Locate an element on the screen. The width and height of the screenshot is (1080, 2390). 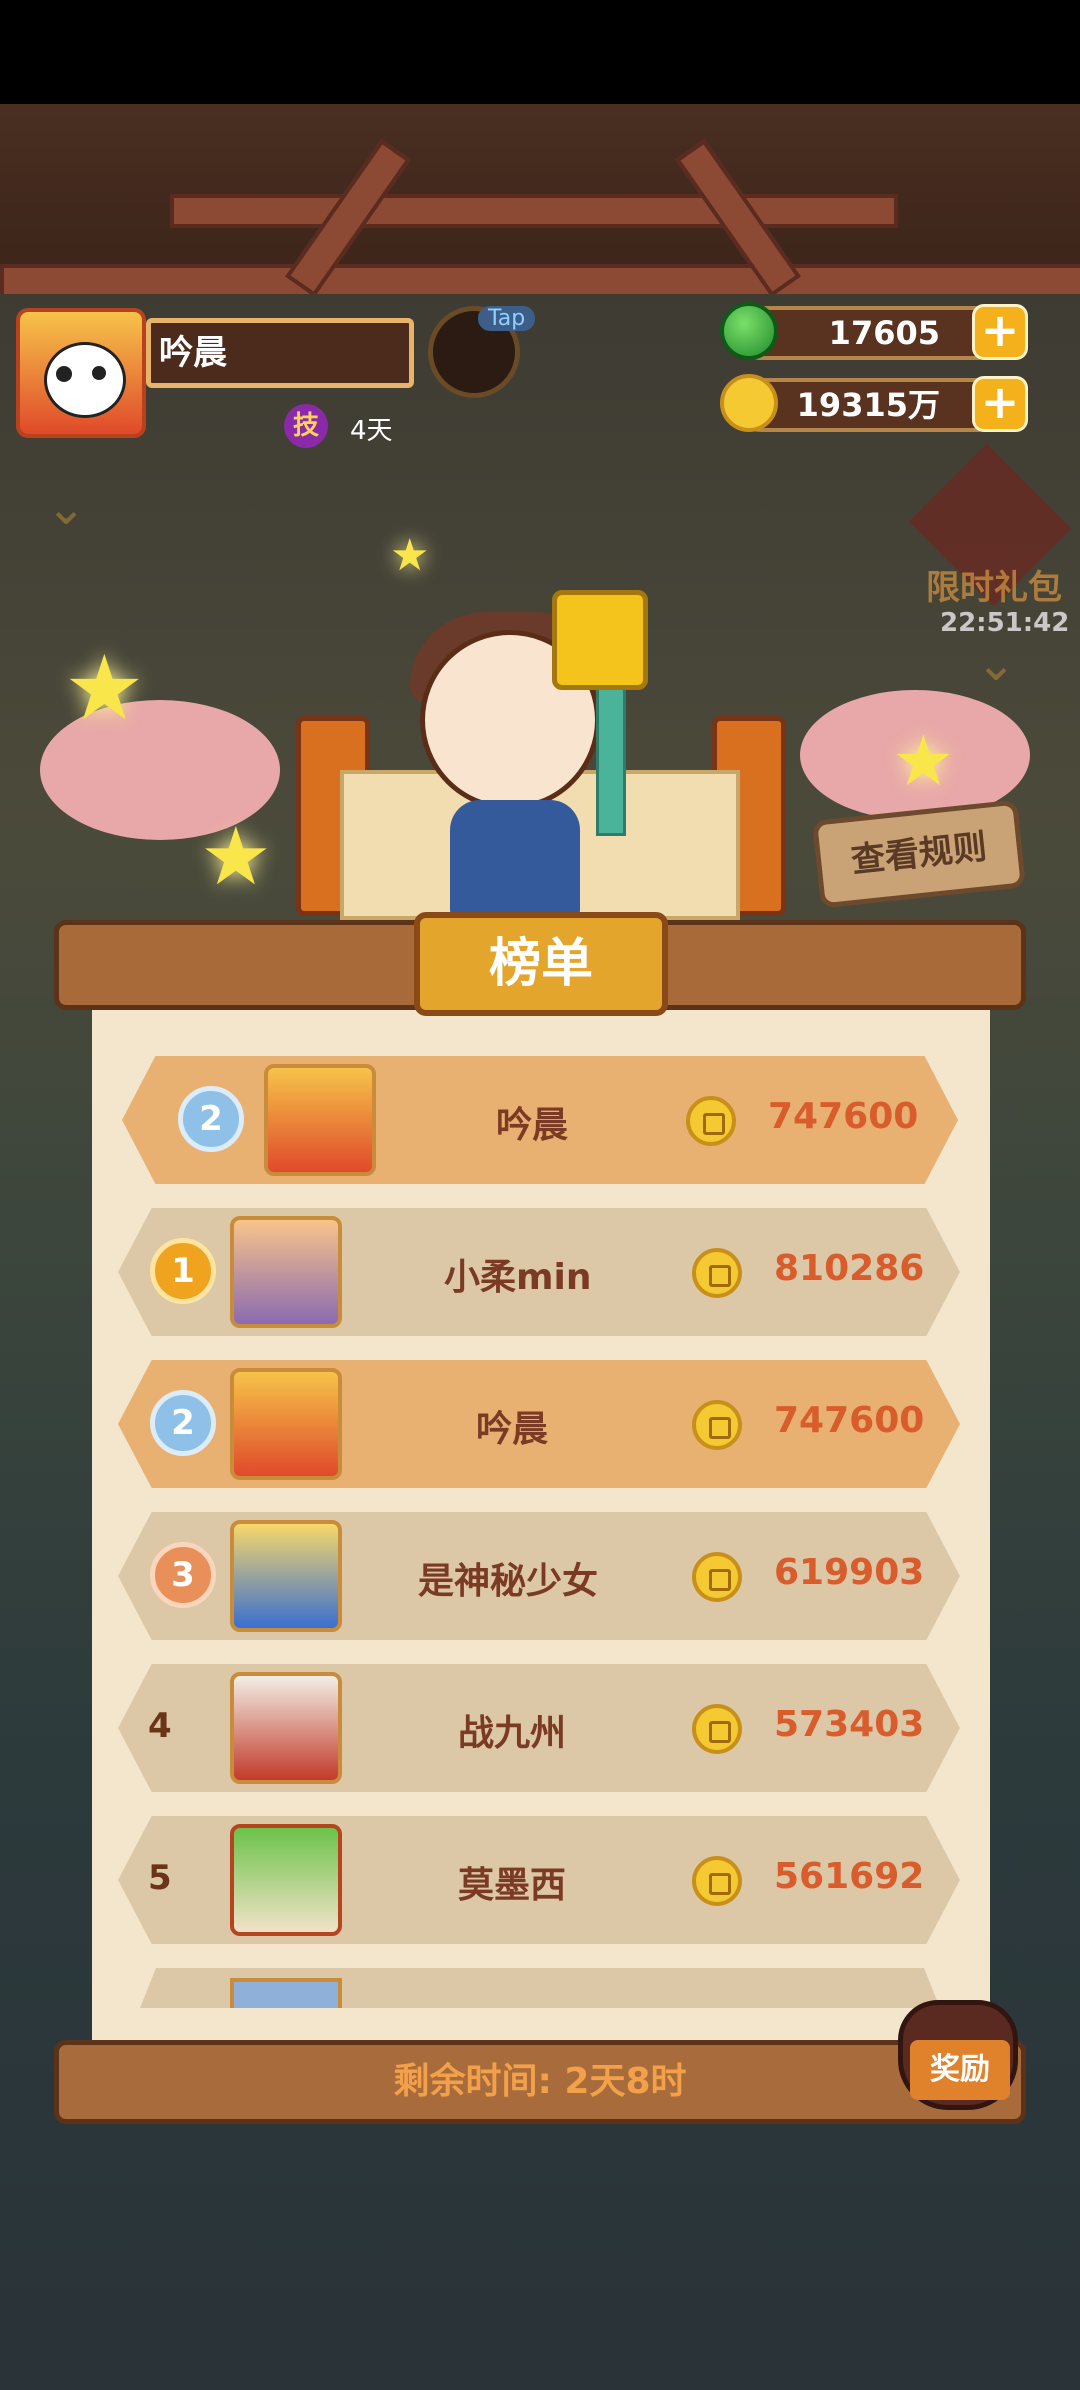
golden-shovel-icon is located at coordinates (600, 640).